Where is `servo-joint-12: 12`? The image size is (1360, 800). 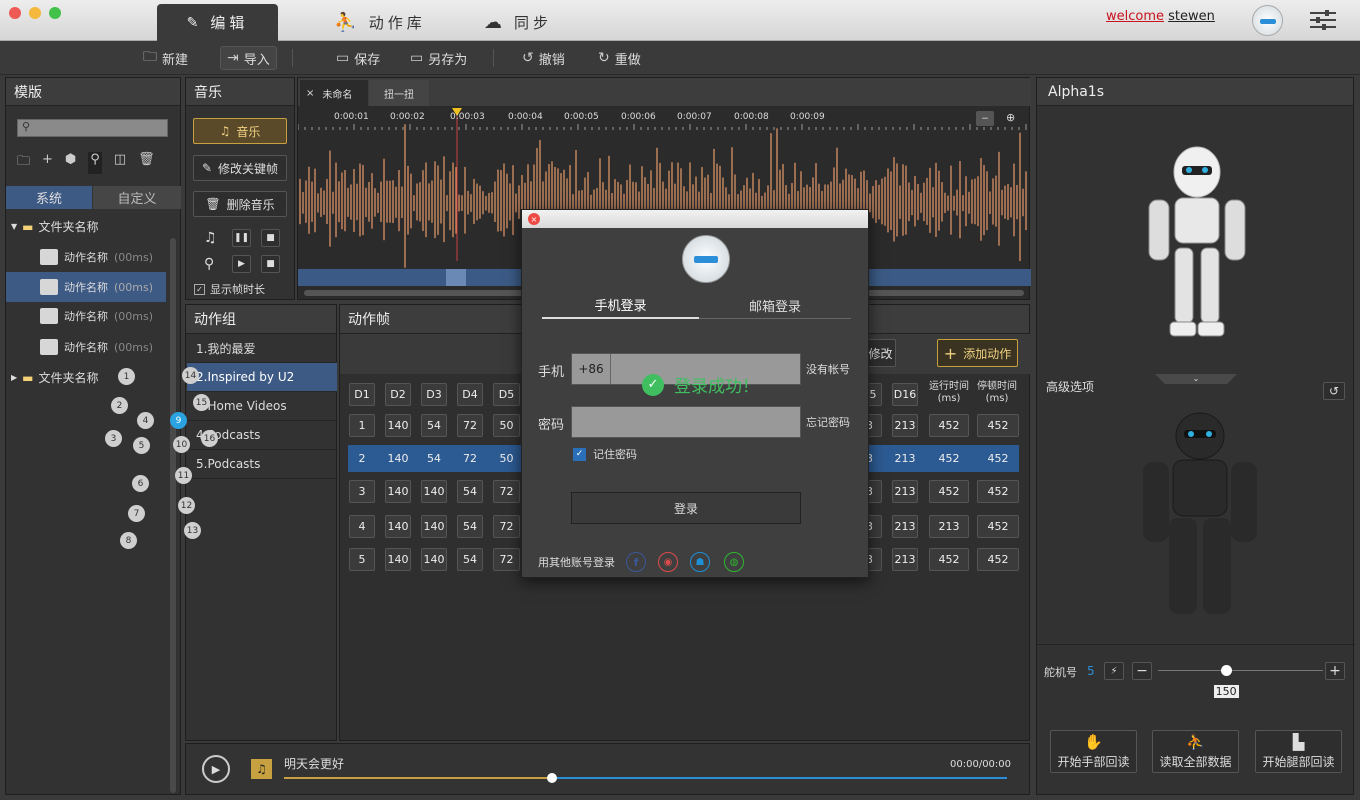
servo-joint-12: 12 is located at coordinates (186, 505).